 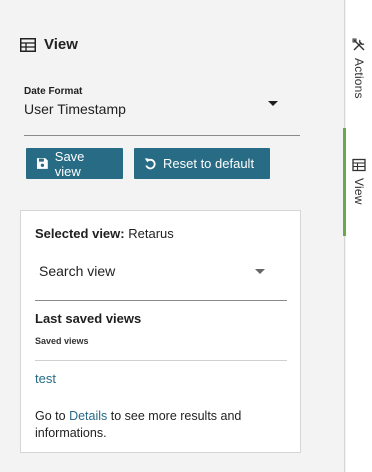 What do you see at coordinates (69, 163) in the screenshot?
I see `save-view-label: Save view` at bounding box center [69, 163].